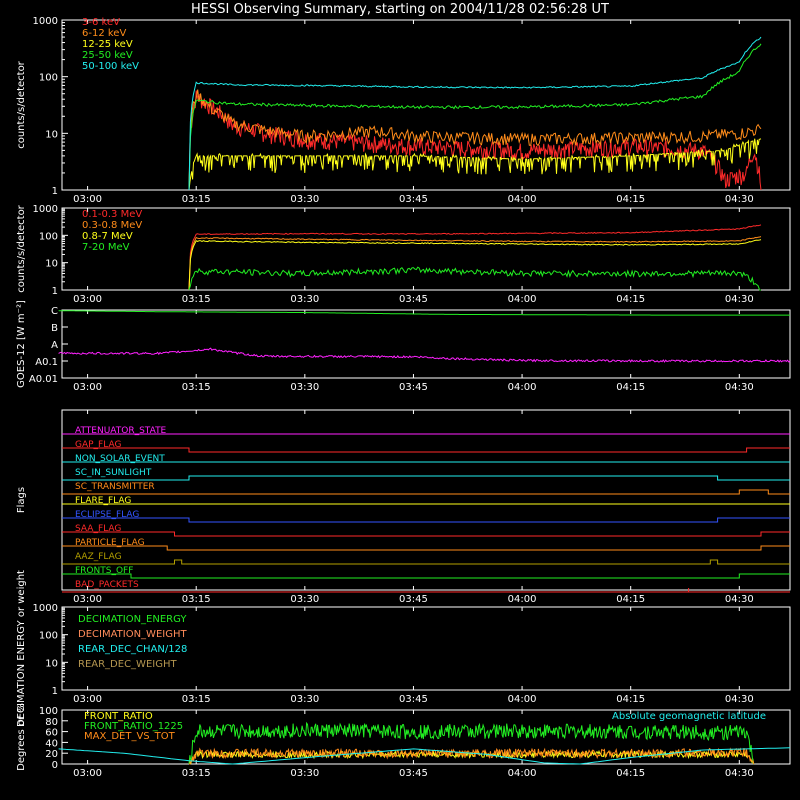 The image size is (800, 800). Describe the element at coordinates (43, 379) in the screenshot. I see `y-tick-label: A0.01` at that location.